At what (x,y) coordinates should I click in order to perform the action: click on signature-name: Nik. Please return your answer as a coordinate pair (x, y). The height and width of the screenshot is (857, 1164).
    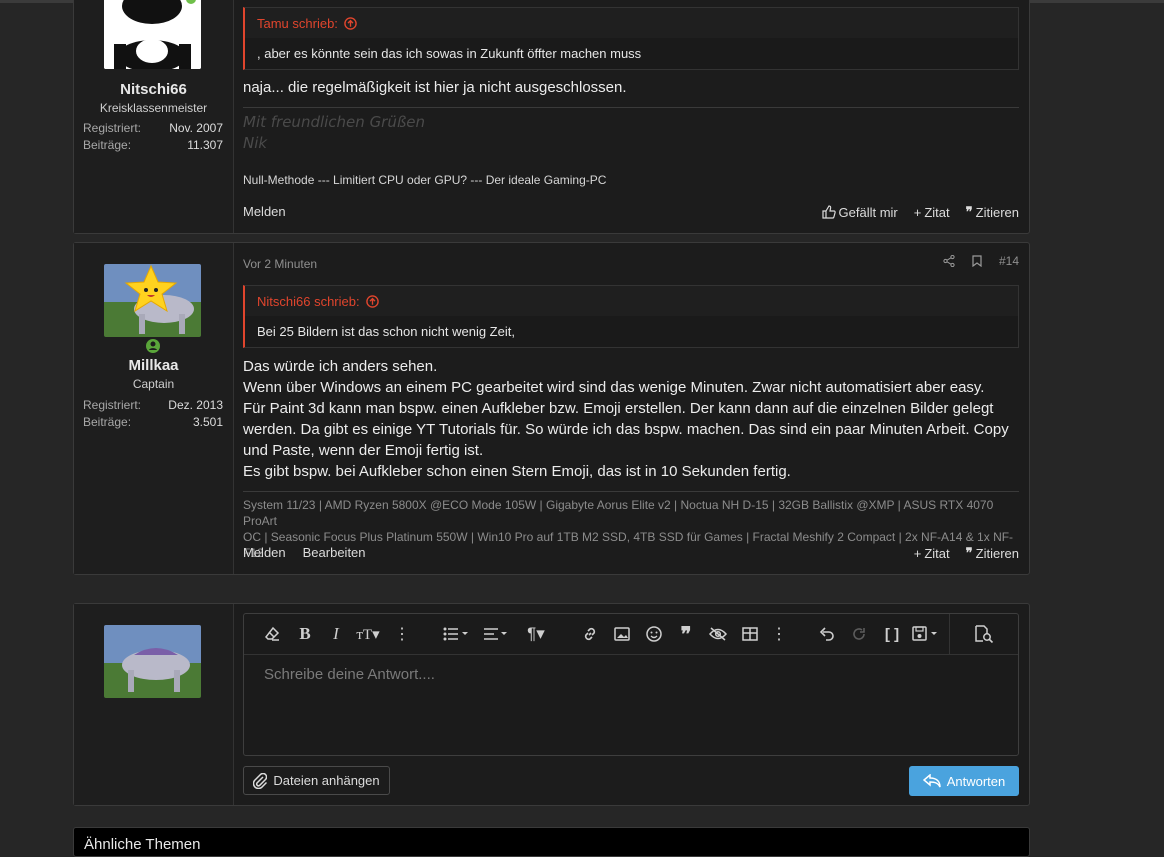
    Looking at the image, I should click on (255, 143).